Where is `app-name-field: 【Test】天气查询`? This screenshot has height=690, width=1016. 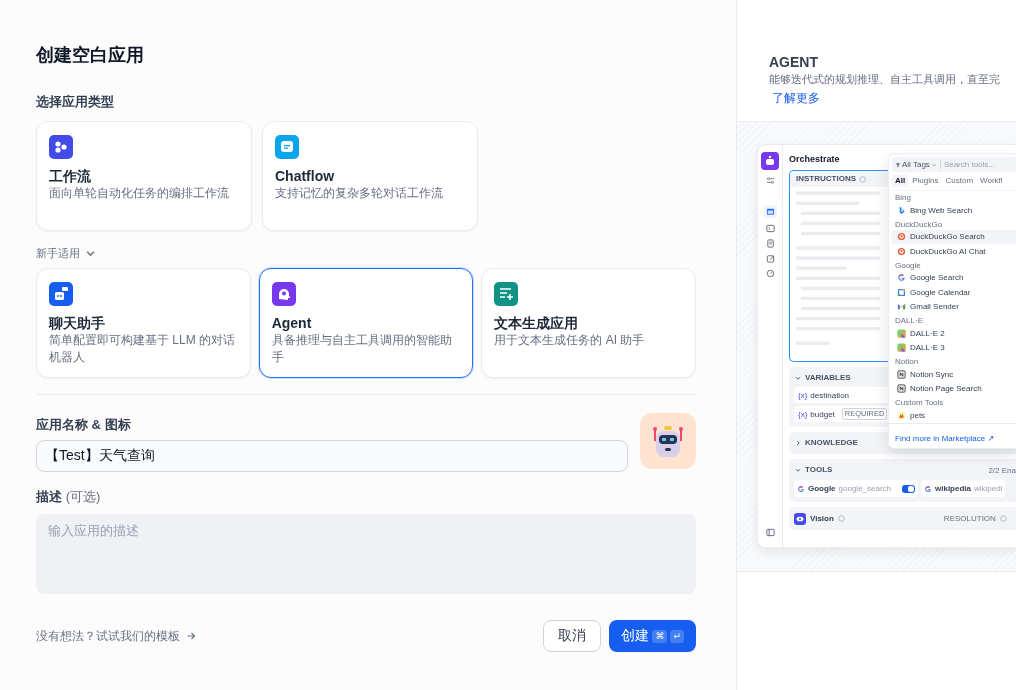
app-name-field: 【Test】天气查询 is located at coordinates (332, 456).